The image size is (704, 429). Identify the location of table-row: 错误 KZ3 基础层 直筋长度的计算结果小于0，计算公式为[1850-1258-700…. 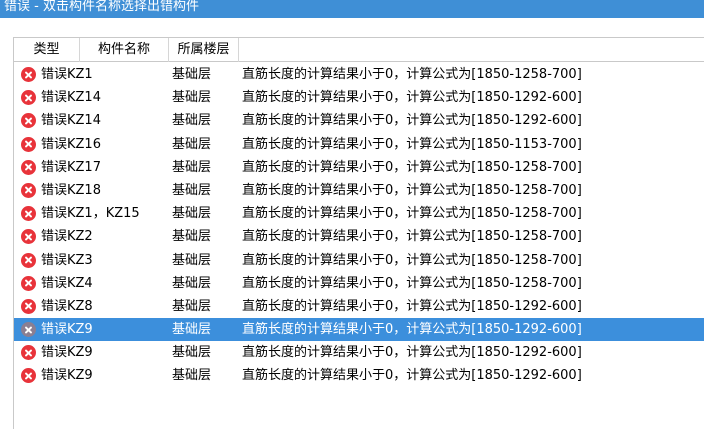
(359, 260).